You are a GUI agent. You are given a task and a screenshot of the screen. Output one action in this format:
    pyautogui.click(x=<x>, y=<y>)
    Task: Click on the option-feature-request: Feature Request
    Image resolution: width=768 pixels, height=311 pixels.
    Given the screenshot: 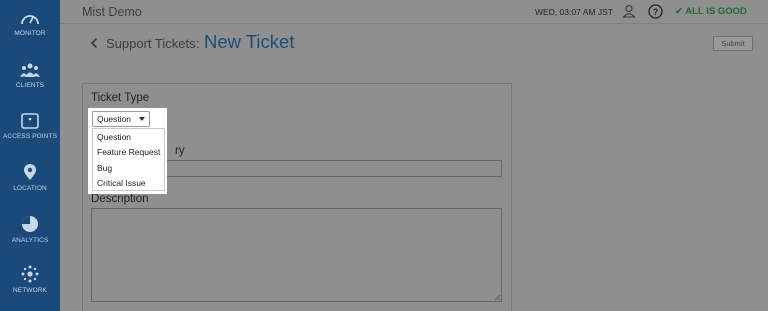 What is the action you would take?
    pyautogui.click(x=128, y=152)
    